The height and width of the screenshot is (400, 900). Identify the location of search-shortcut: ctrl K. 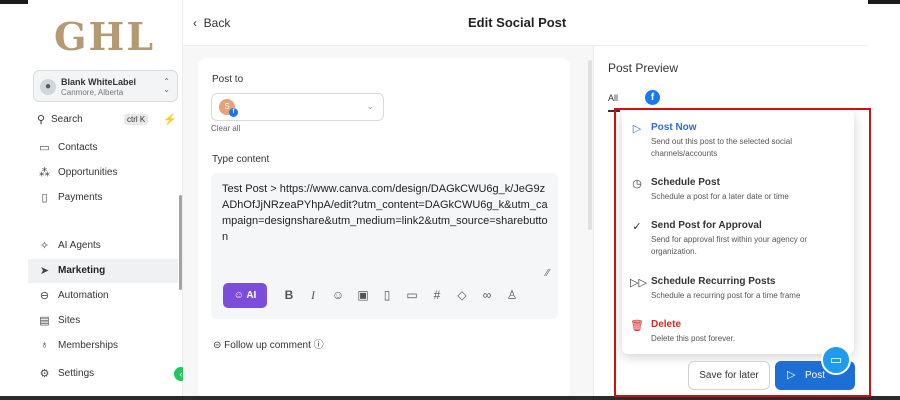
(136, 119).